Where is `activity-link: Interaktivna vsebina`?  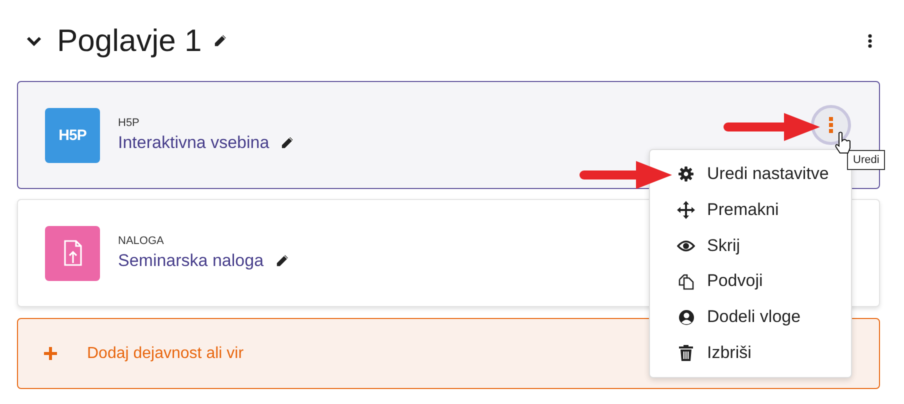 activity-link: Interaktivna vsebina is located at coordinates (194, 143).